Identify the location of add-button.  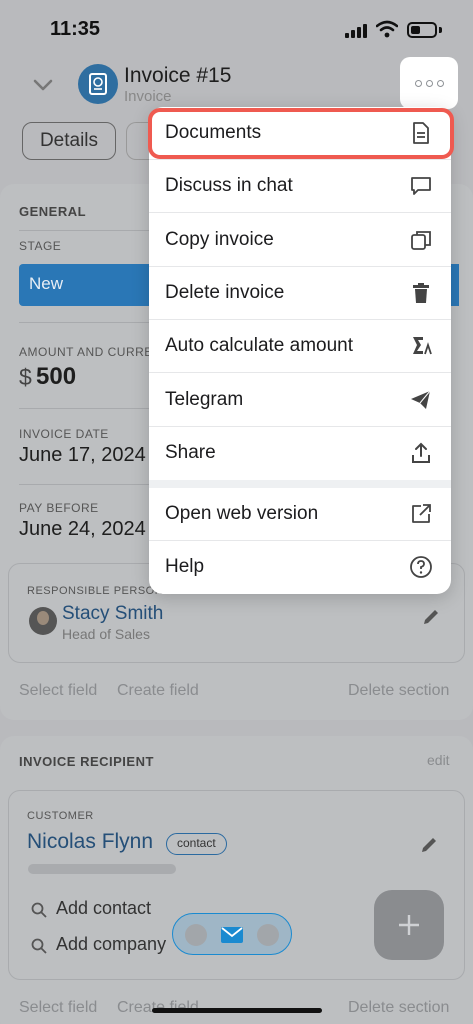
(409, 925).